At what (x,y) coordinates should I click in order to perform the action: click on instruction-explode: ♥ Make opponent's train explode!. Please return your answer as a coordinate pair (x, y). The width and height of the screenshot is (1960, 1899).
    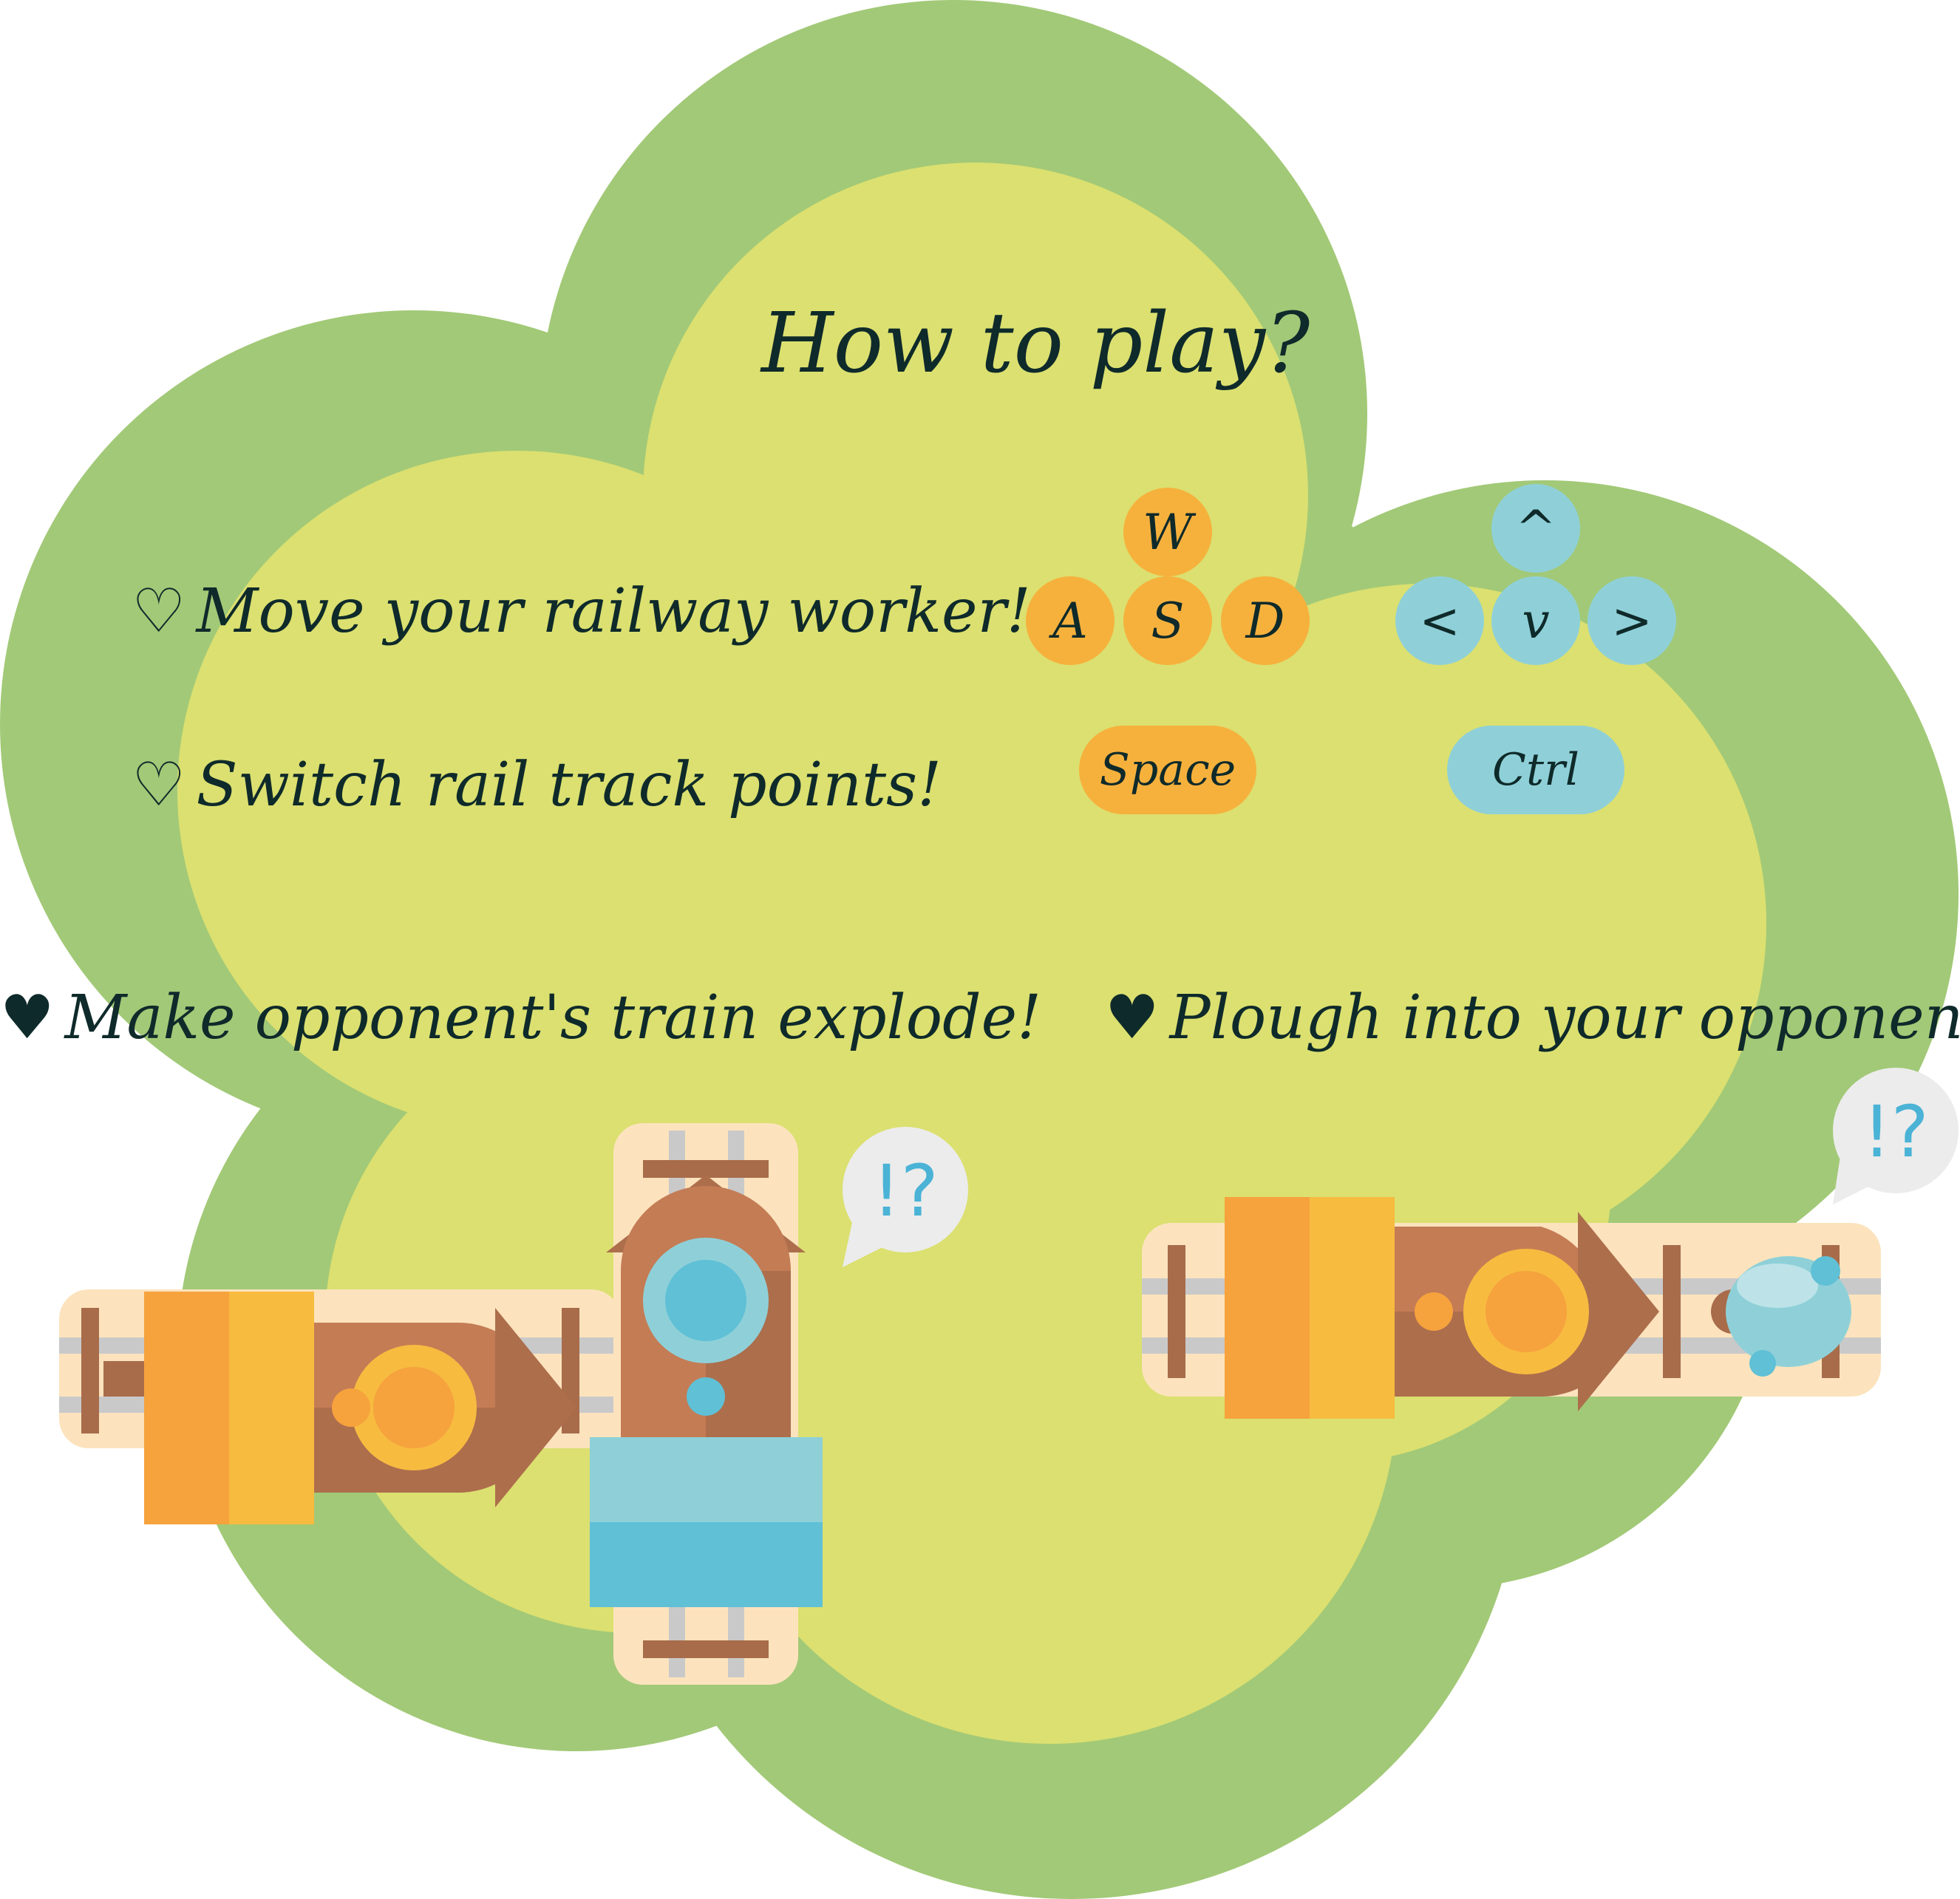
    Looking at the image, I should click on (521, 1018).